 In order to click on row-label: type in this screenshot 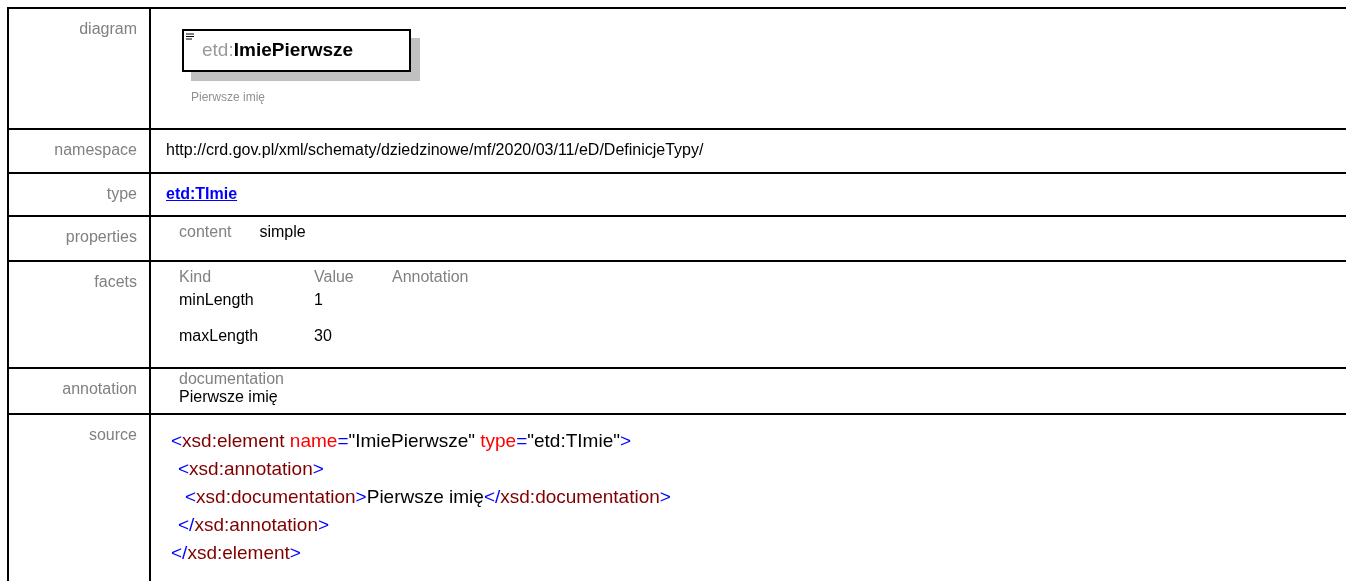, I will do `click(121, 193)`.